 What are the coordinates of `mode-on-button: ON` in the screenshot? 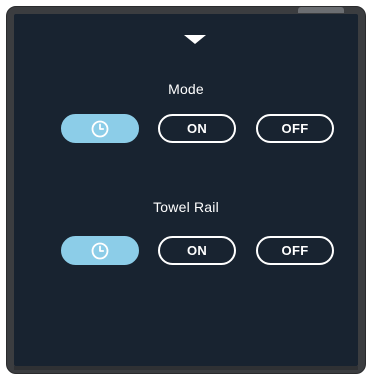 It's located at (197, 128).